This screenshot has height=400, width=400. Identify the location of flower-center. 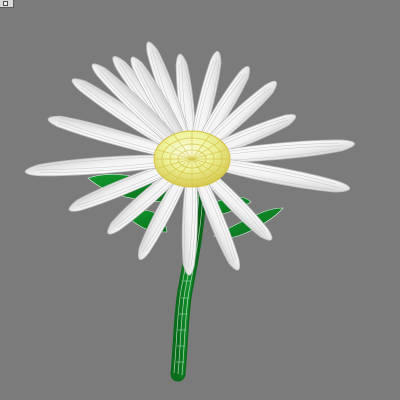
(192, 159).